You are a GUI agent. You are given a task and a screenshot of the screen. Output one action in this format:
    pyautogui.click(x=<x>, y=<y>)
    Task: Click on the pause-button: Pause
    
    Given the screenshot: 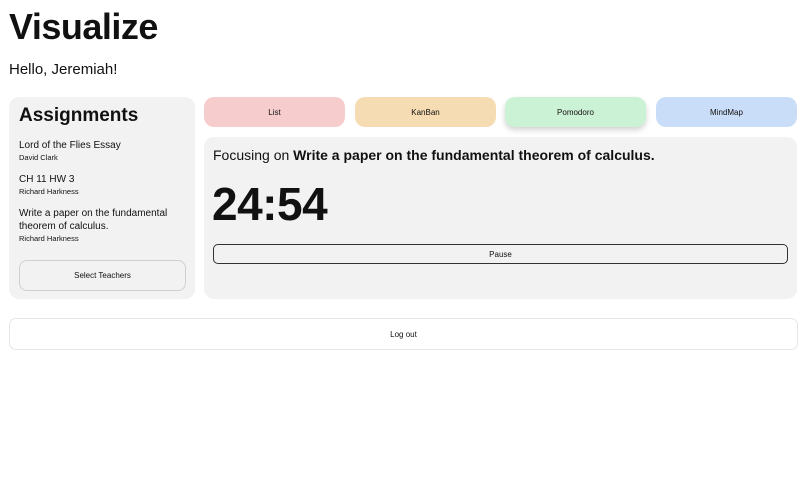 What is the action you would take?
    pyautogui.click(x=500, y=254)
    